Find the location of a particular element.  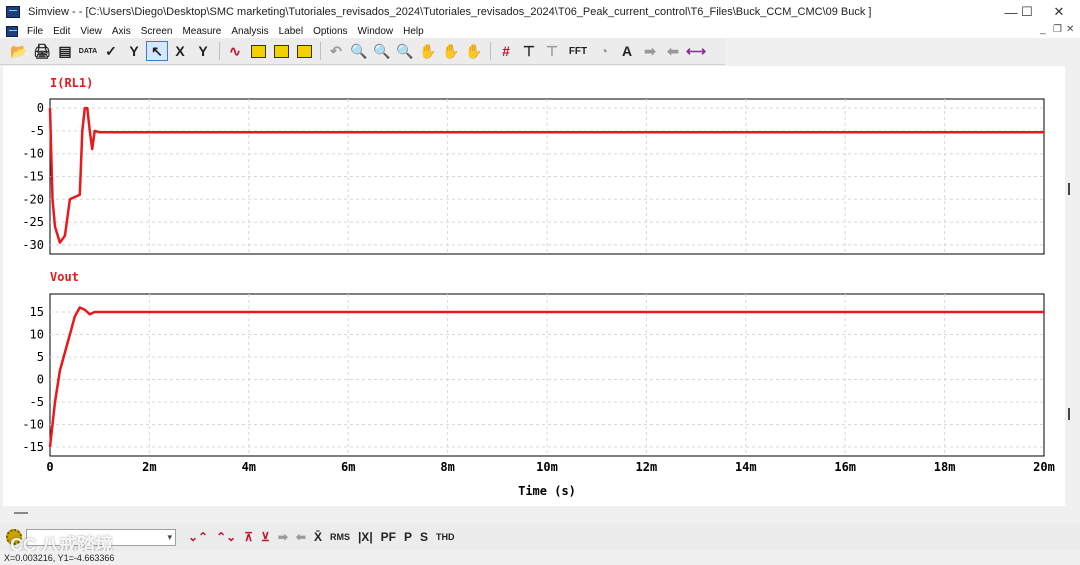

menu-options: Options is located at coordinates (330, 31).